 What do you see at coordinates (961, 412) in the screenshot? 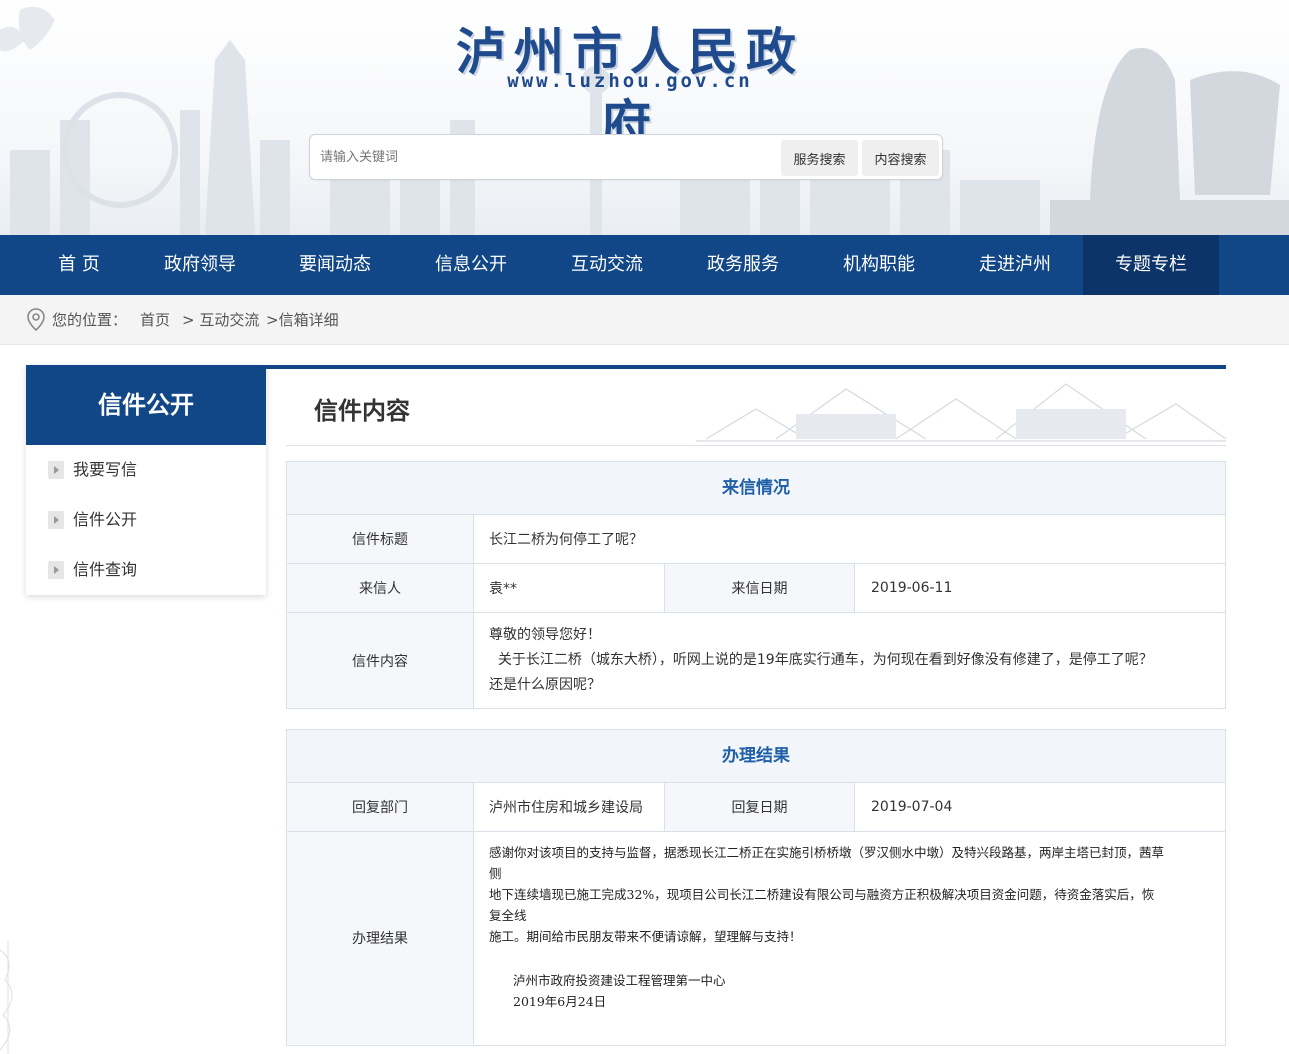
I see `ancient-town-illustration` at bounding box center [961, 412].